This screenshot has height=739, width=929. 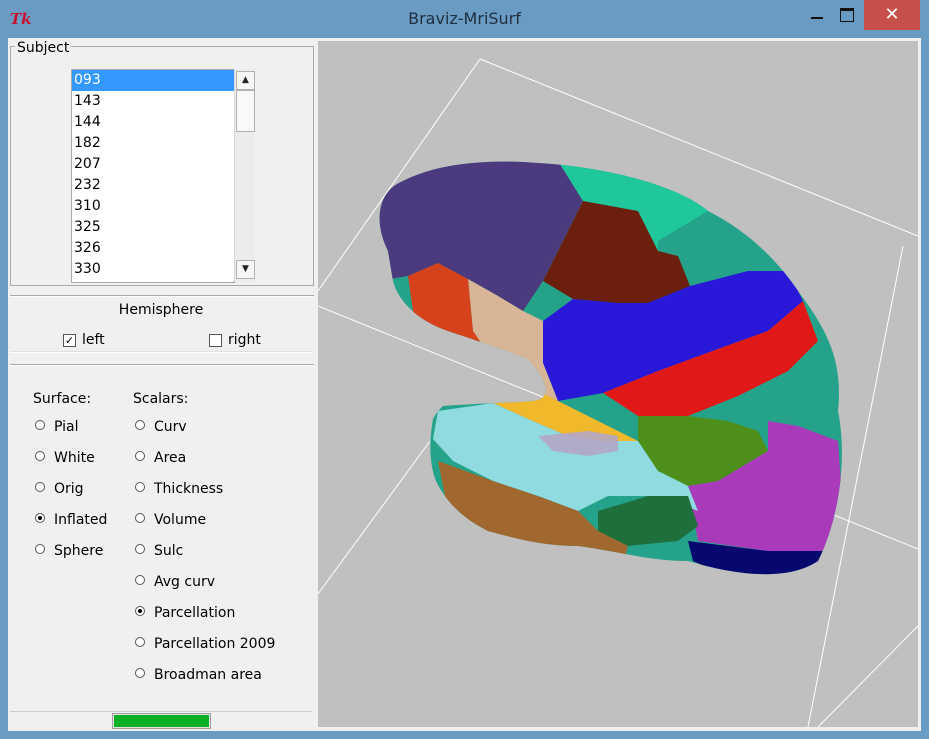 I want to click on surface-radio-sphere: Sphere, so click(x=69, y=551).